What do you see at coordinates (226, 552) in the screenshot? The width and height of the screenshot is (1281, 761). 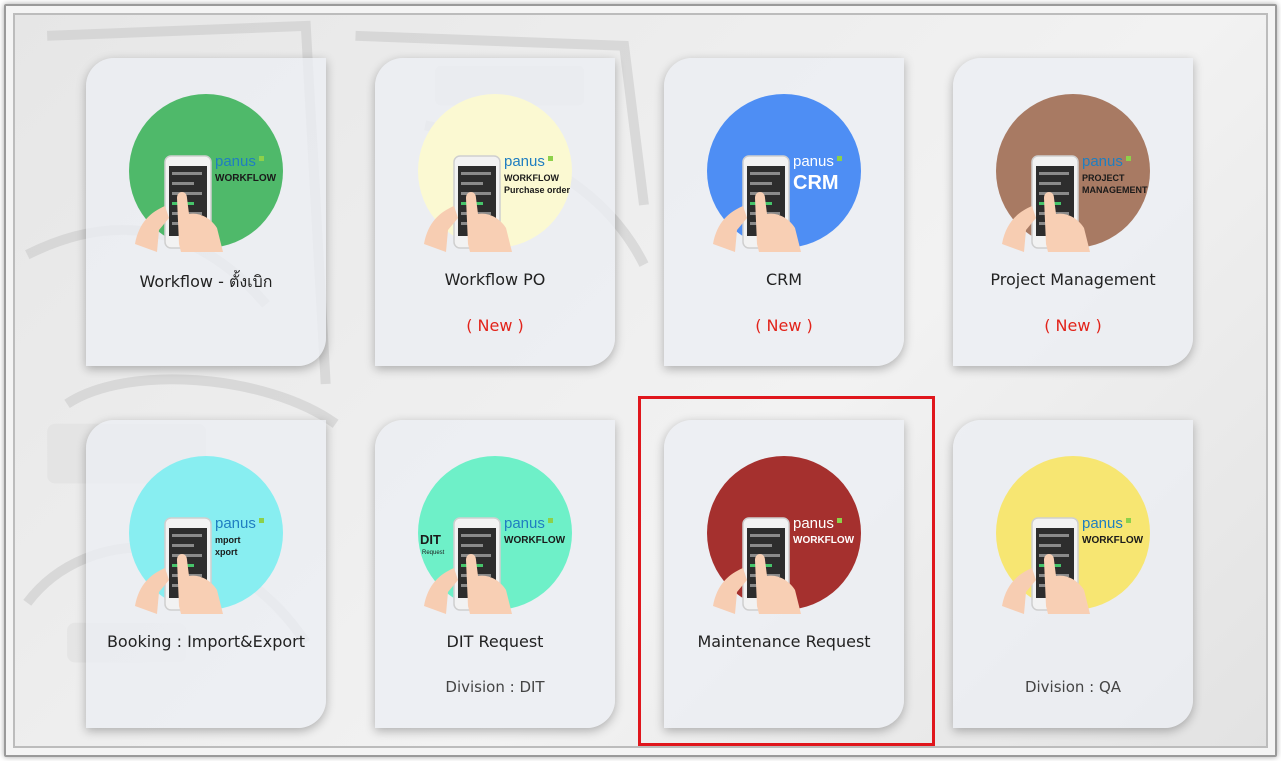 I see `logo-line-2: xport` at bounding box center [226, 552].